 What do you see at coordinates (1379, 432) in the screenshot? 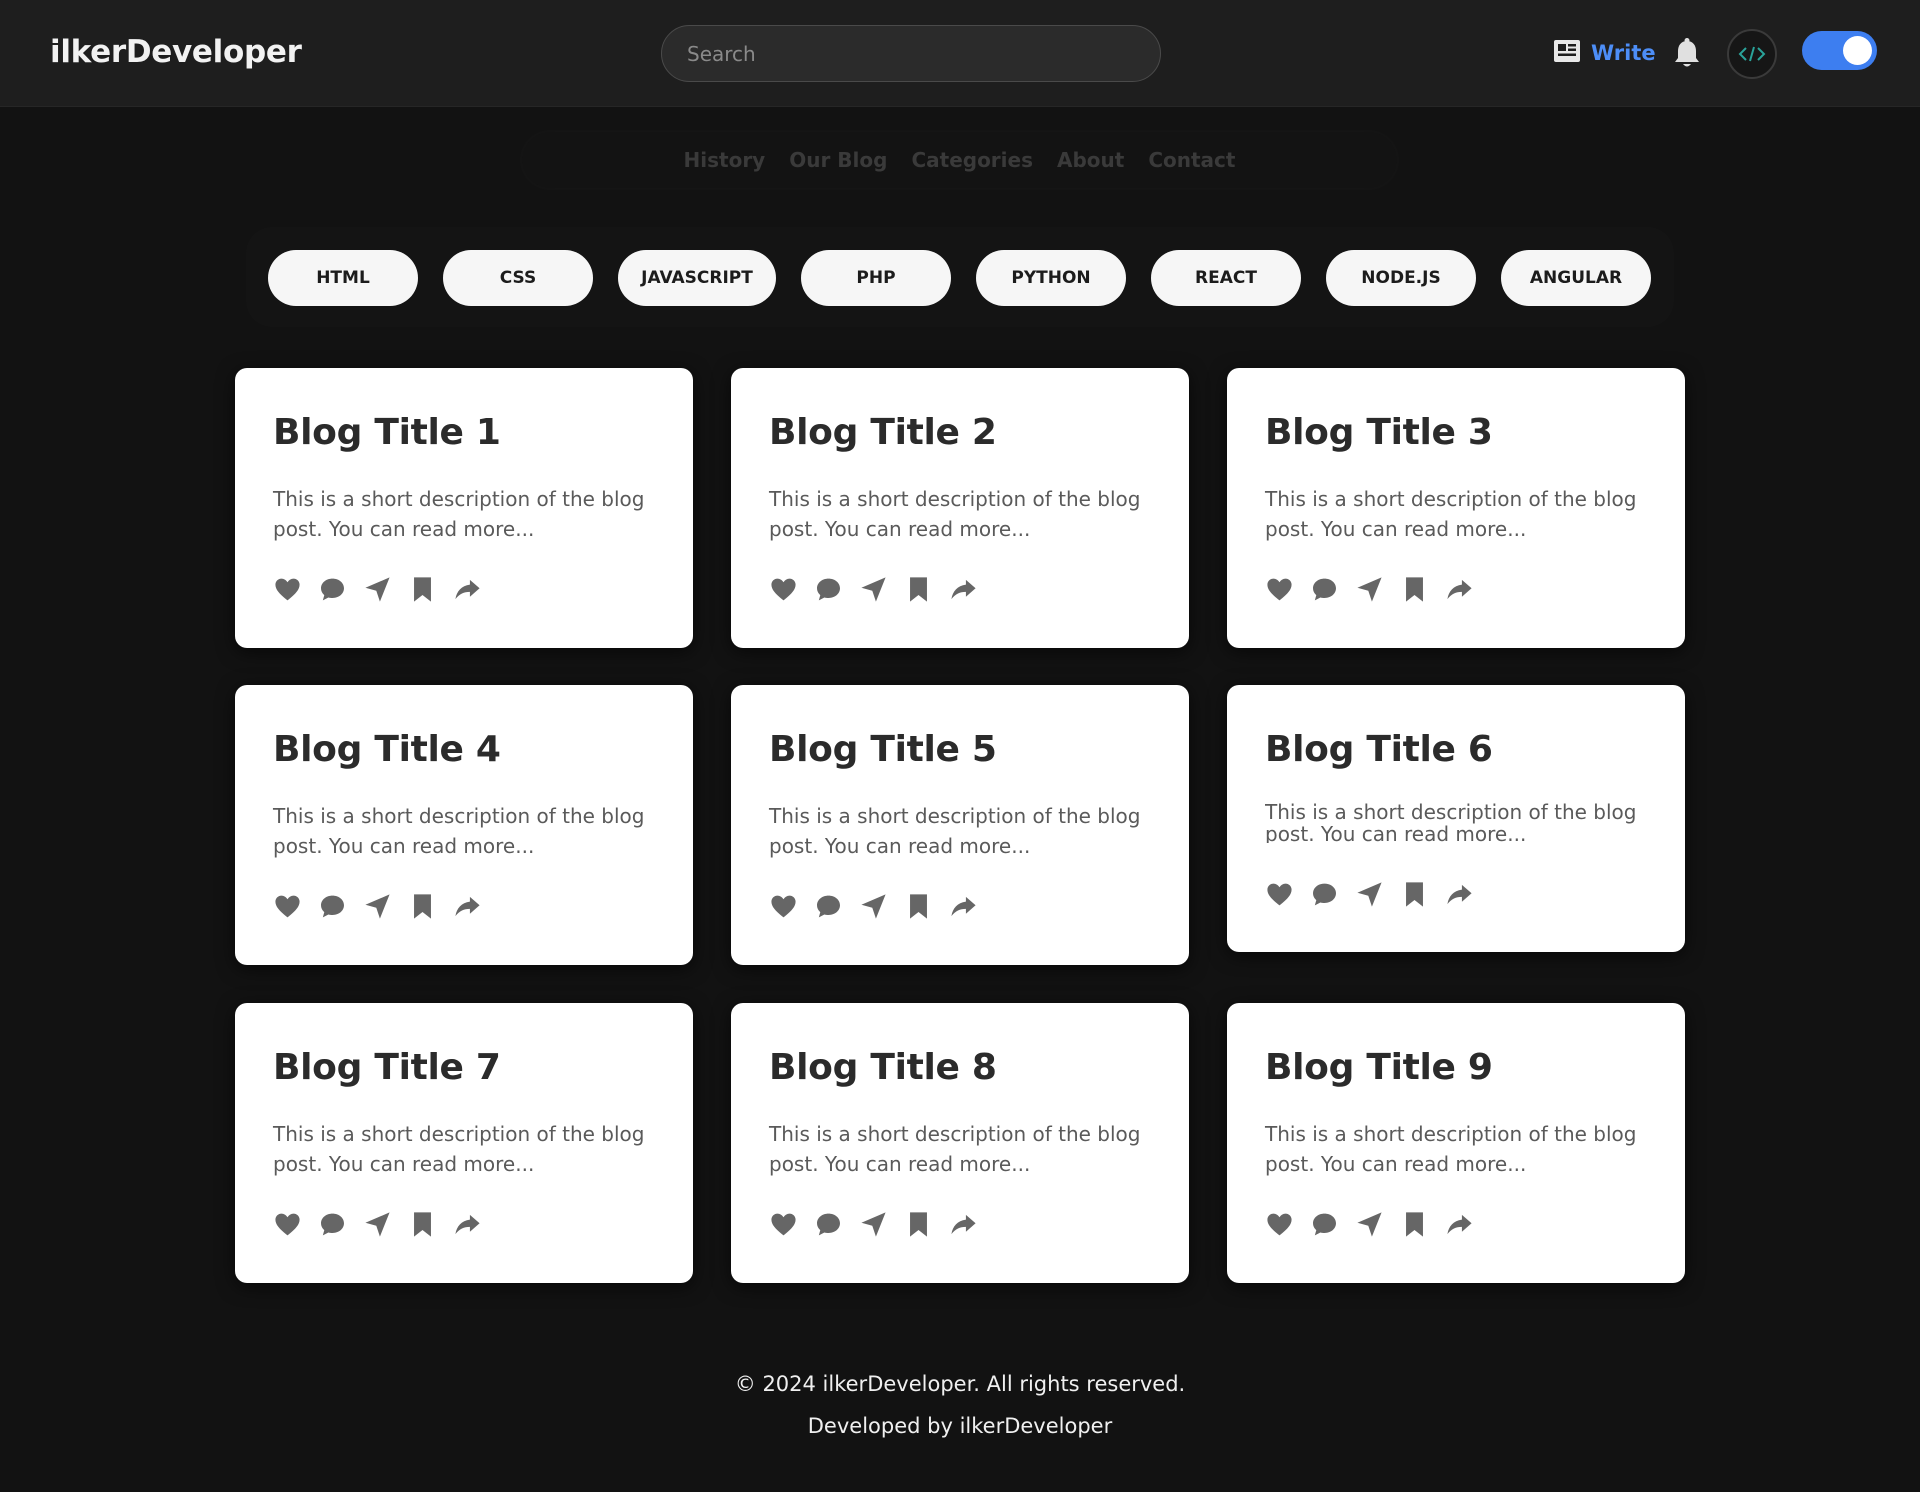
I see `card-title: Blog Title 3` at bounding box center [1379, 432].